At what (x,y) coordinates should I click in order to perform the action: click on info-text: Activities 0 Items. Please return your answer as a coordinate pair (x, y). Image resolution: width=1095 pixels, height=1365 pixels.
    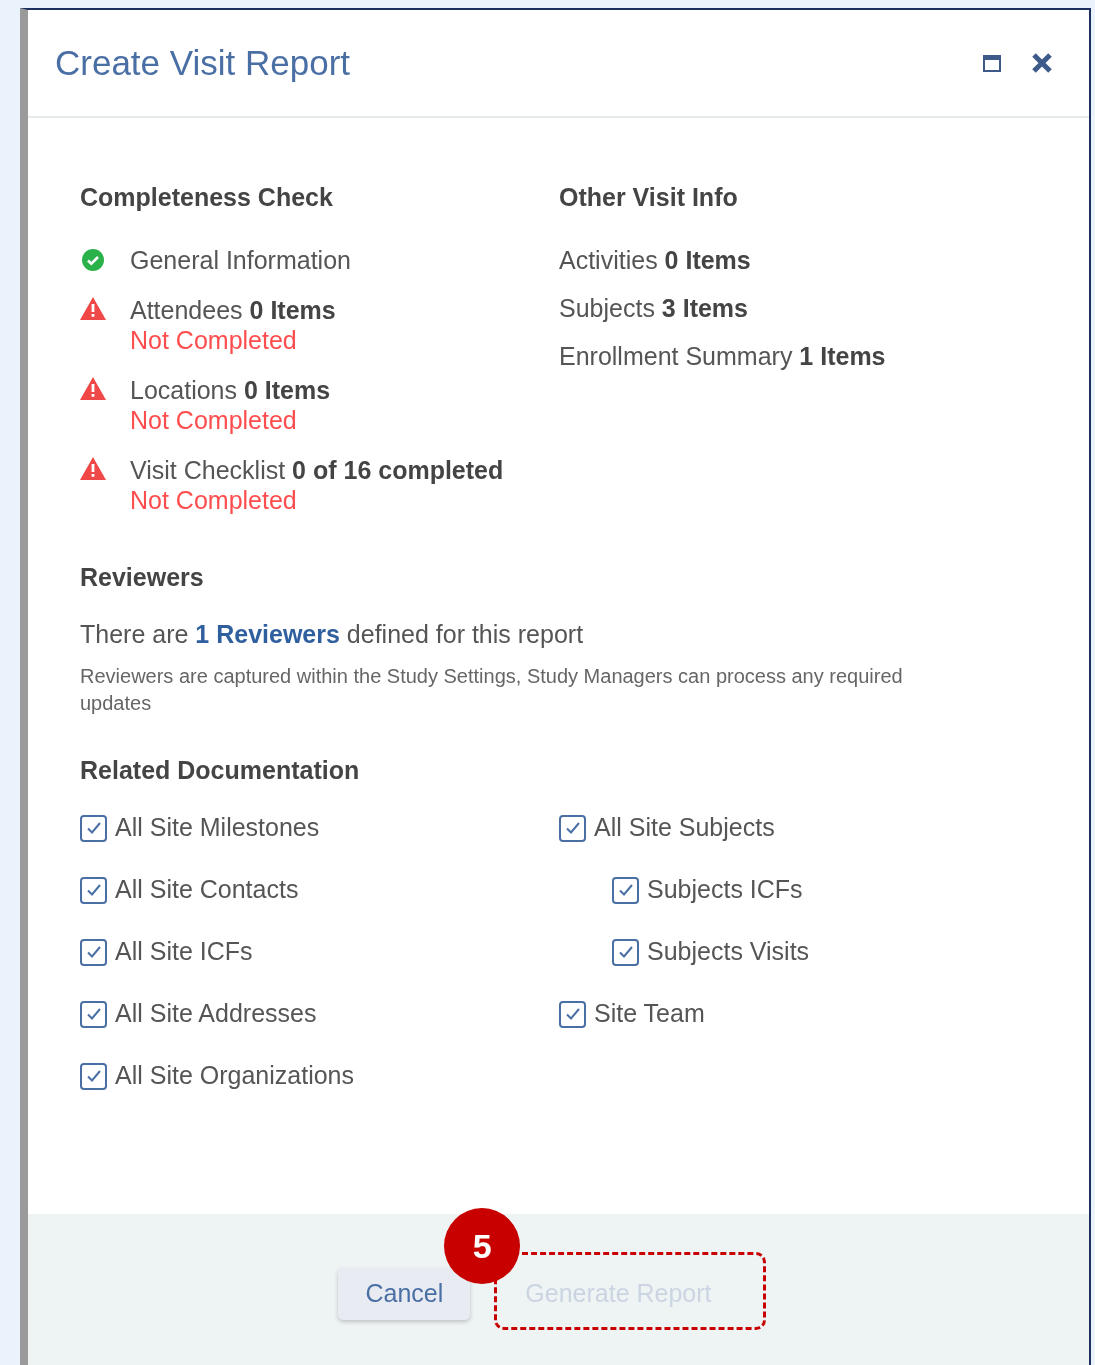
    Looking at the image, I should click on (655, 260).